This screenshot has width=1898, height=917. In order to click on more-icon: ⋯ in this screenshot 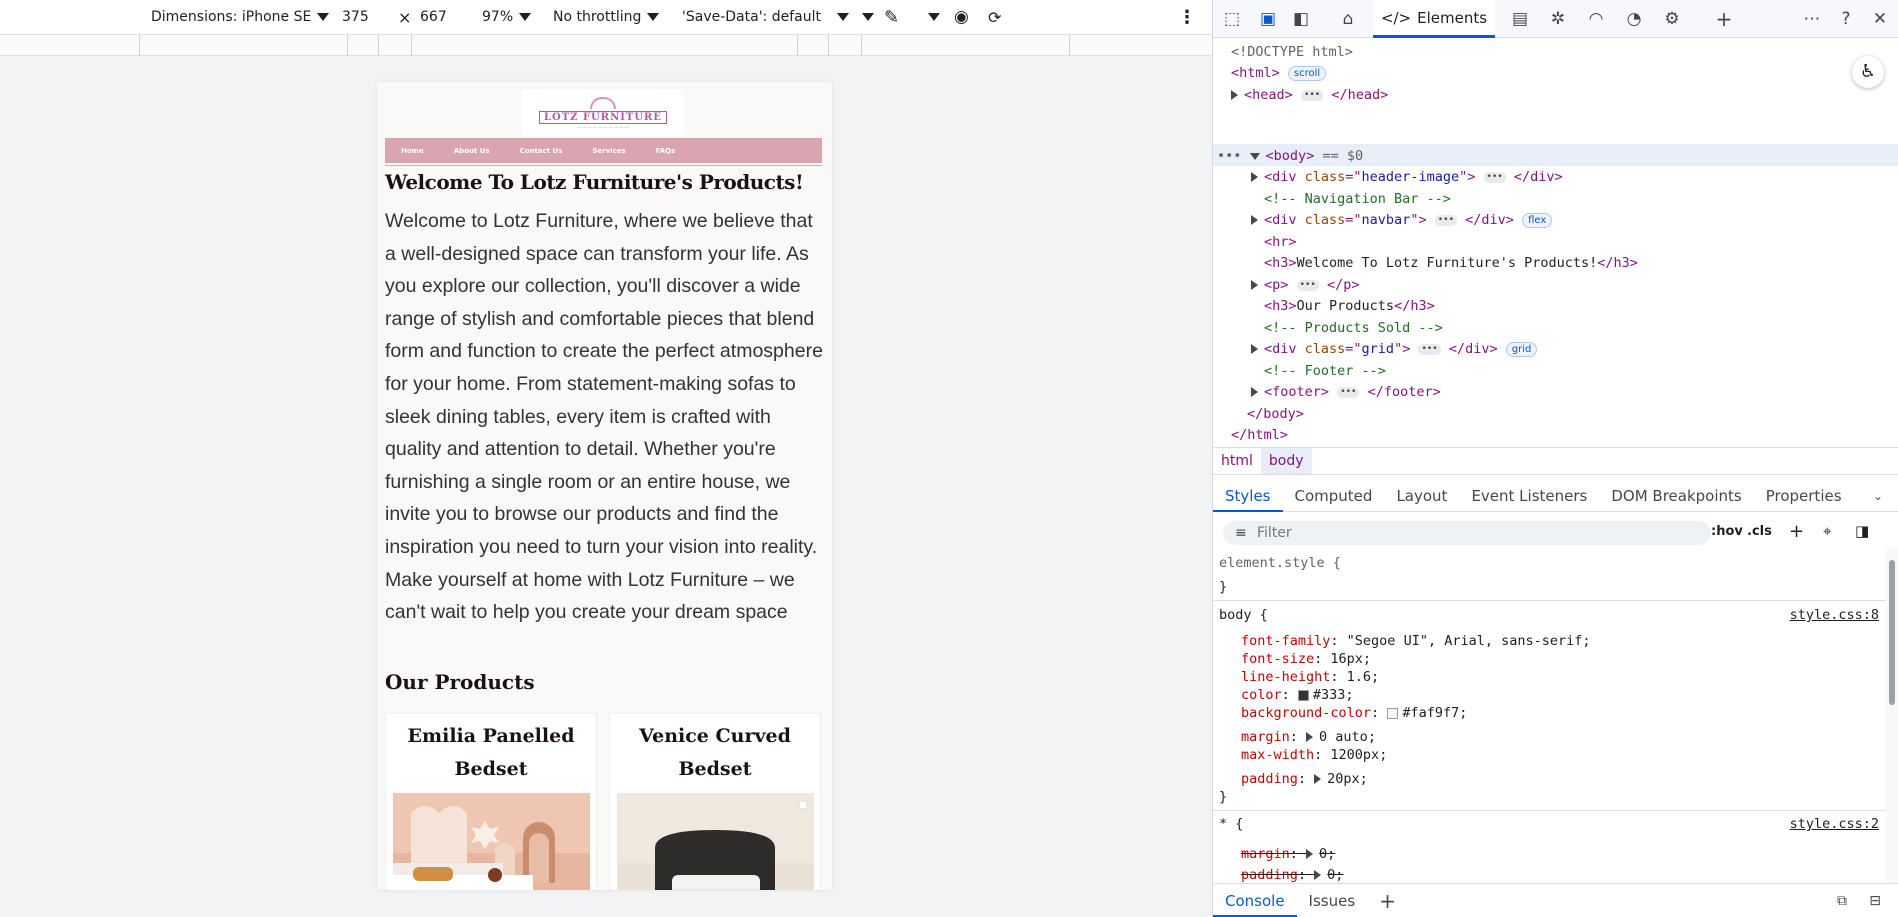, I will do `click(1812, 19)`.